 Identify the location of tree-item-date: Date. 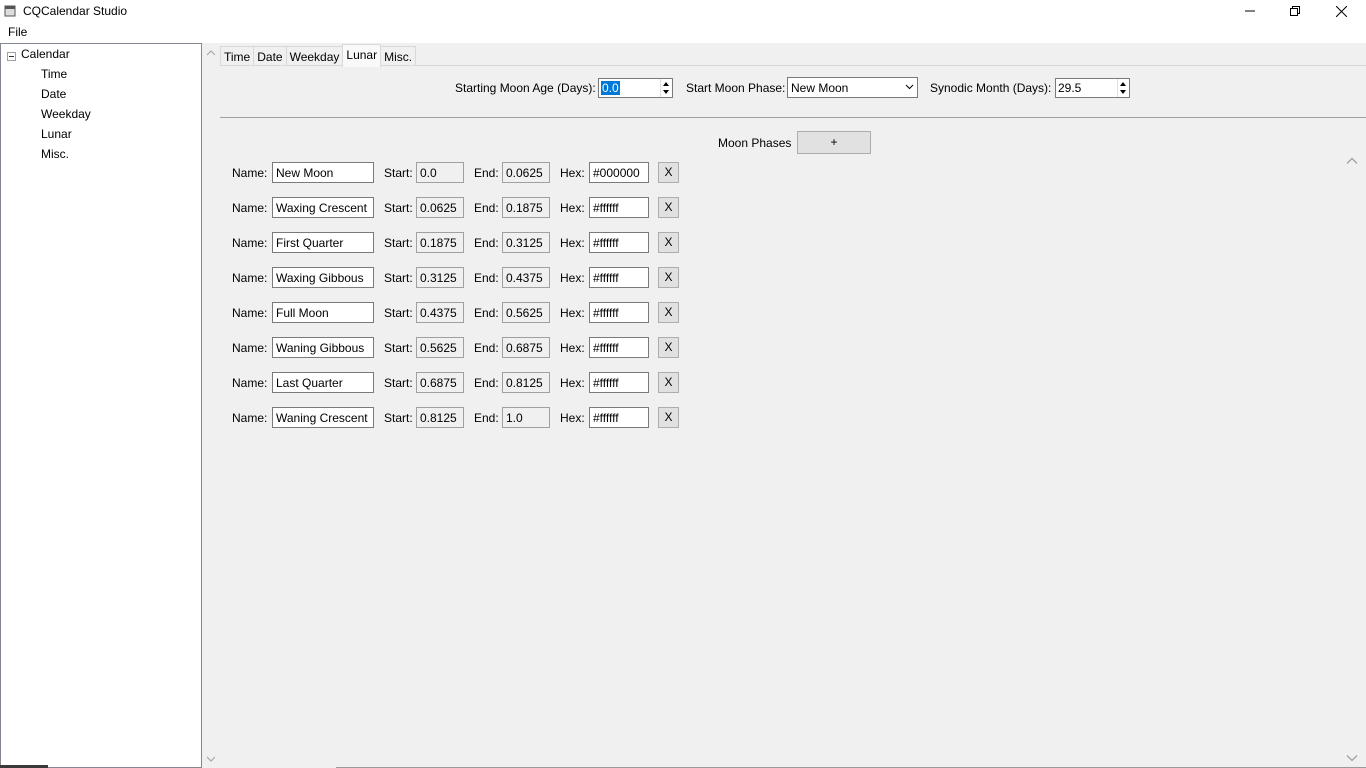
(53, 94).